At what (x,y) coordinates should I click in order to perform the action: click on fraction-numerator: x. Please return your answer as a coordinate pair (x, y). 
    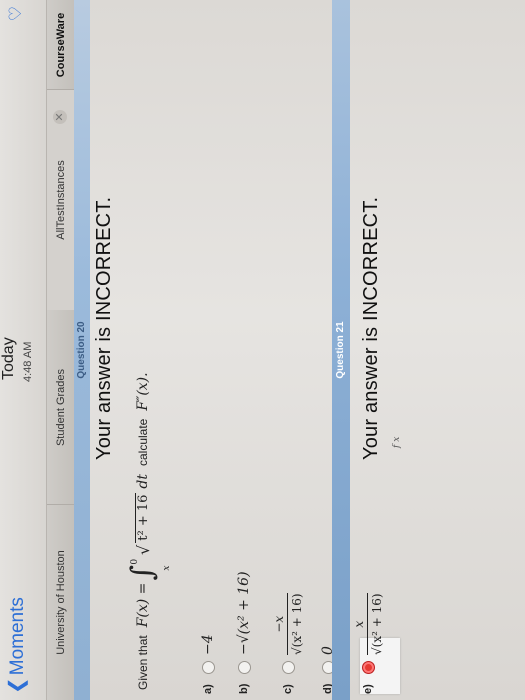
    Looking at the image, I should click on (359, 624).